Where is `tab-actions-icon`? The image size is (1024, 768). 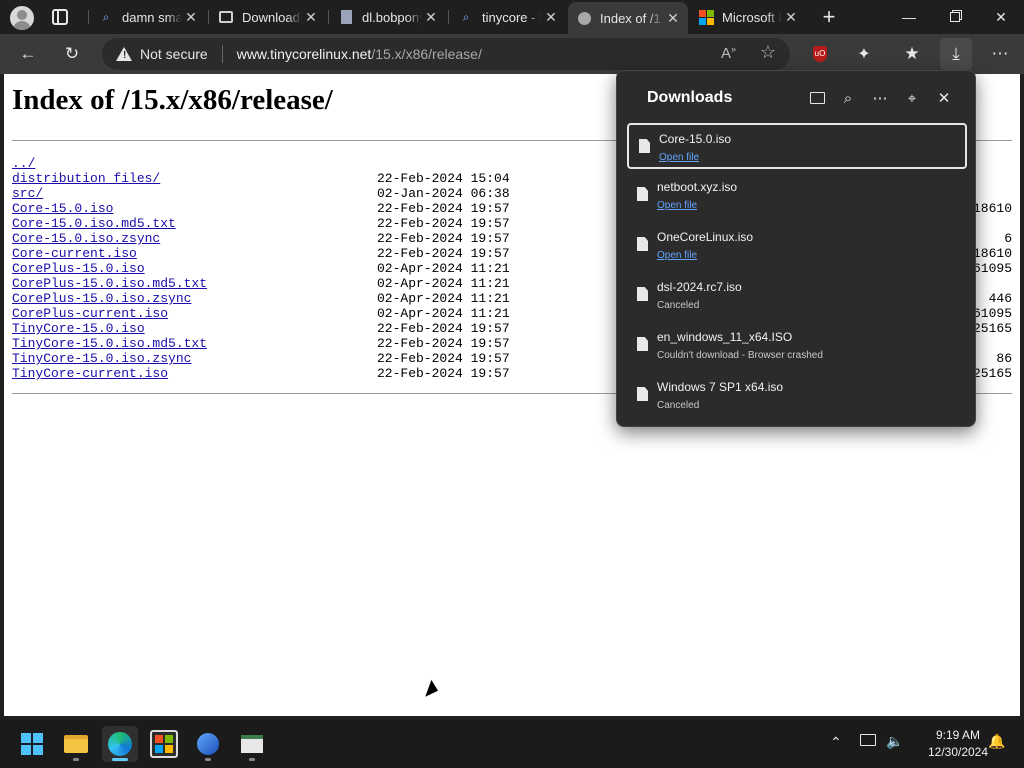
tab-actions-icon is located at coordinates (60, 17).